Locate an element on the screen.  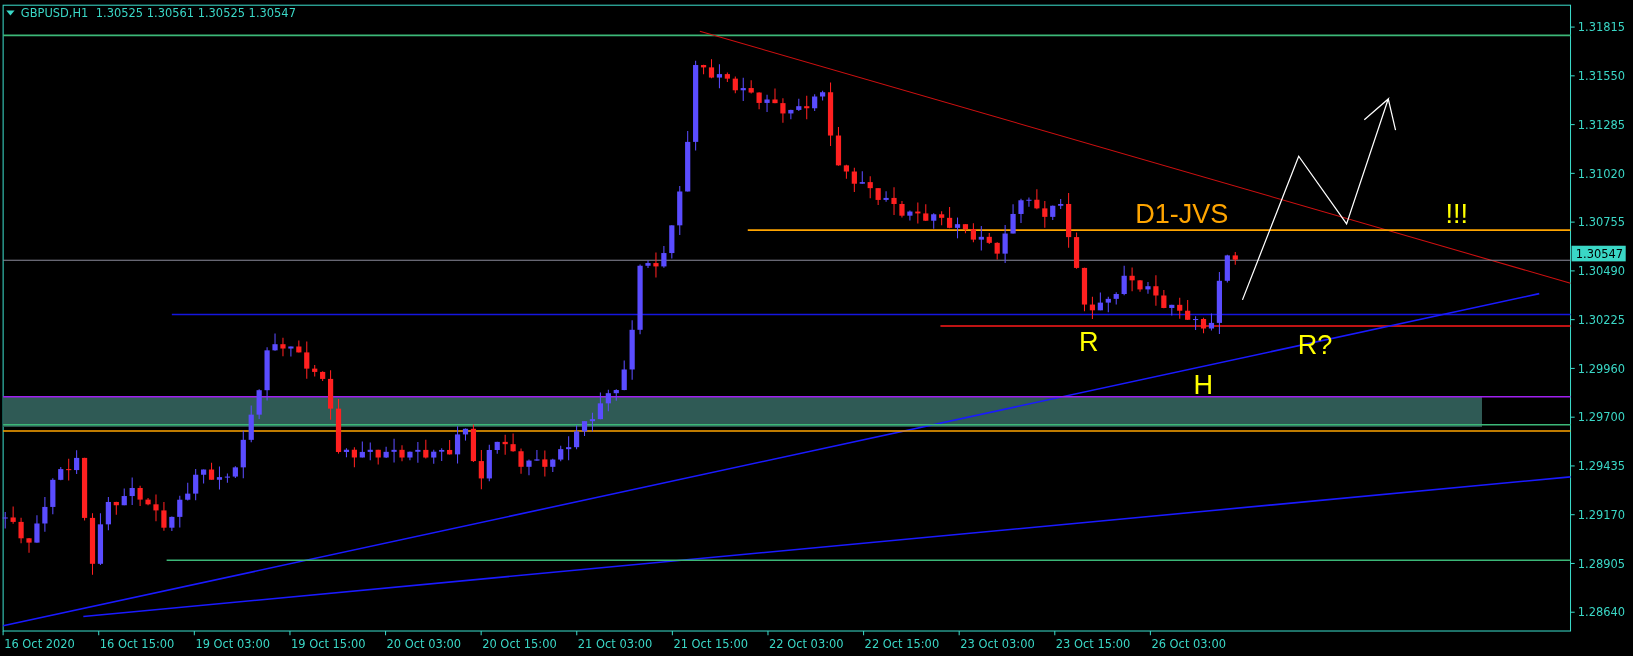
chart-annotation: D1-JVS is located at coordinates (1182, 213).